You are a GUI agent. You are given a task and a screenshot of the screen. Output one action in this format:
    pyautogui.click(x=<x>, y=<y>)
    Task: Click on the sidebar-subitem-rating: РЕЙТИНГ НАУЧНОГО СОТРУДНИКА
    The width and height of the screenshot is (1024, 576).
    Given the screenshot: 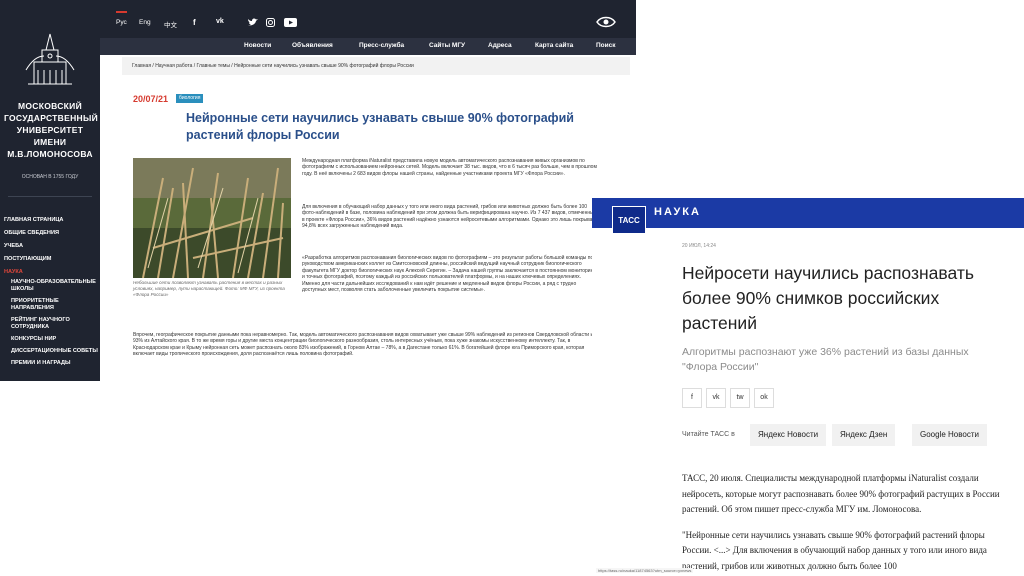 What is the action you would take?
    pyautogui.click(x=51, y=324)
    